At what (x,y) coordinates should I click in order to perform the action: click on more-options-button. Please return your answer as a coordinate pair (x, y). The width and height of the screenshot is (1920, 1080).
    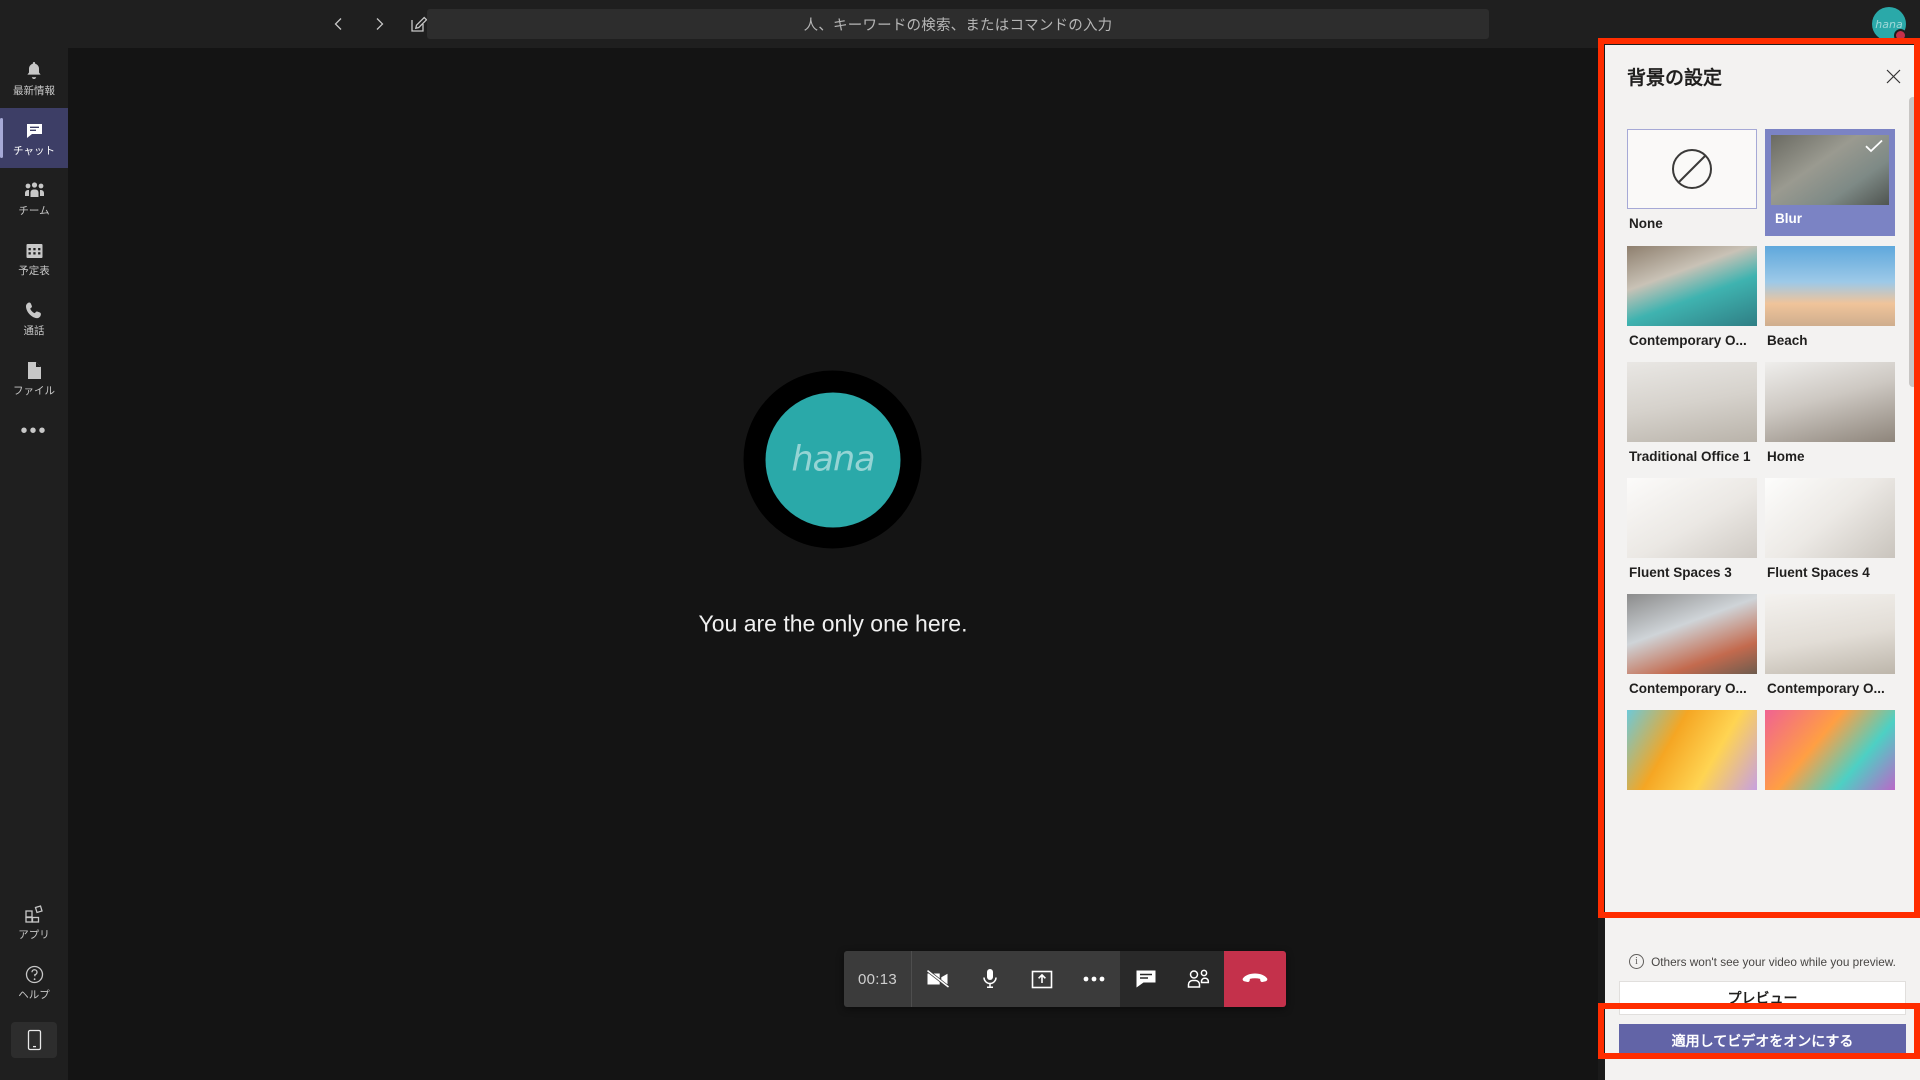
    Looking at the image, I should click on (1094, 979).